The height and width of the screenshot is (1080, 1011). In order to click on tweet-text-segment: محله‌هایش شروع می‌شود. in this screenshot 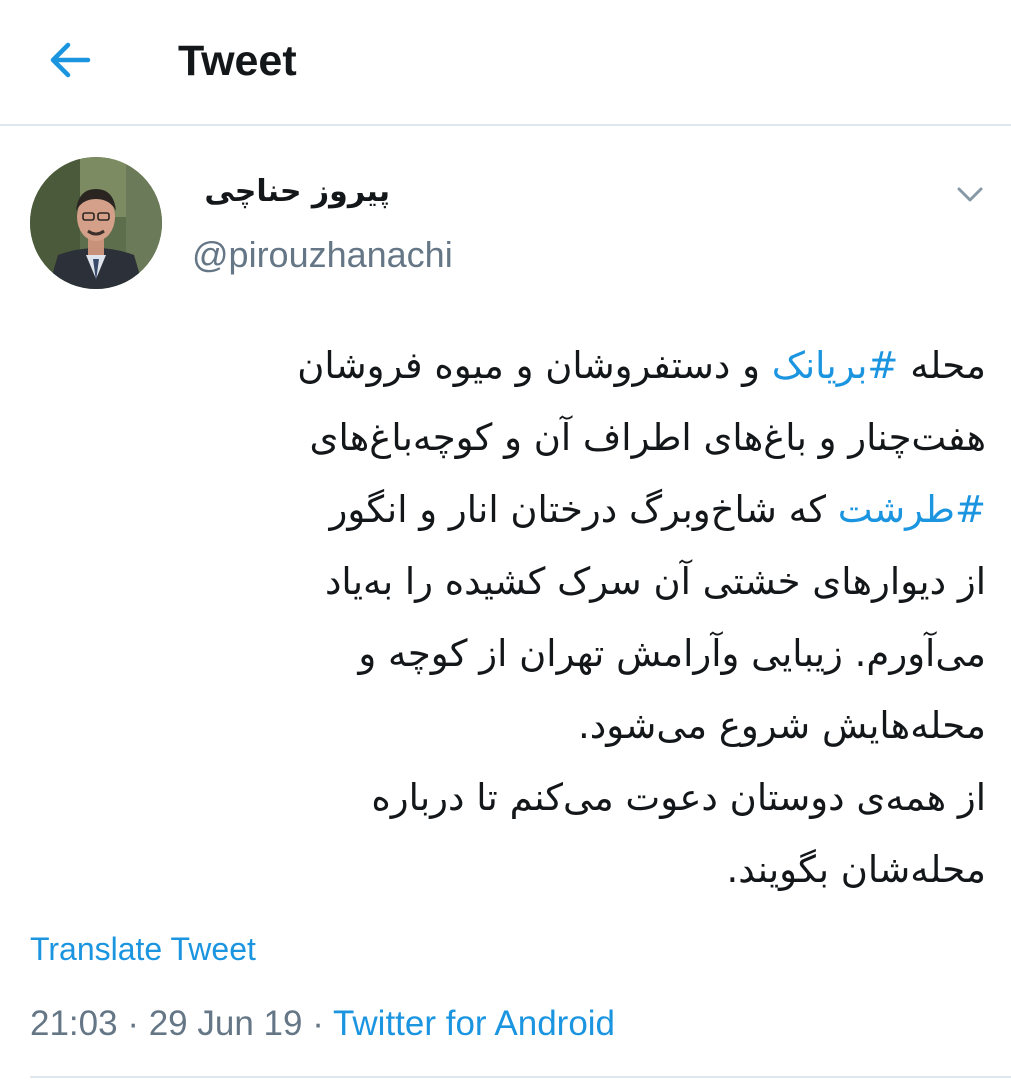, I will do `click(782, 725)`.